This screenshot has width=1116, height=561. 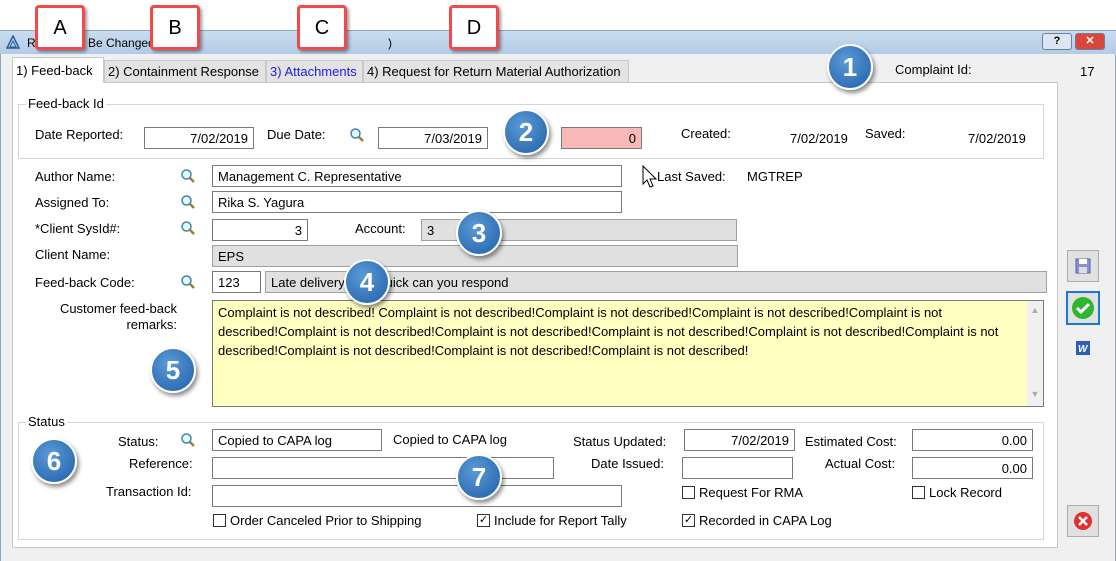 I want to click on report-tally-checkbox: ✓, so click(x=483, y=520).